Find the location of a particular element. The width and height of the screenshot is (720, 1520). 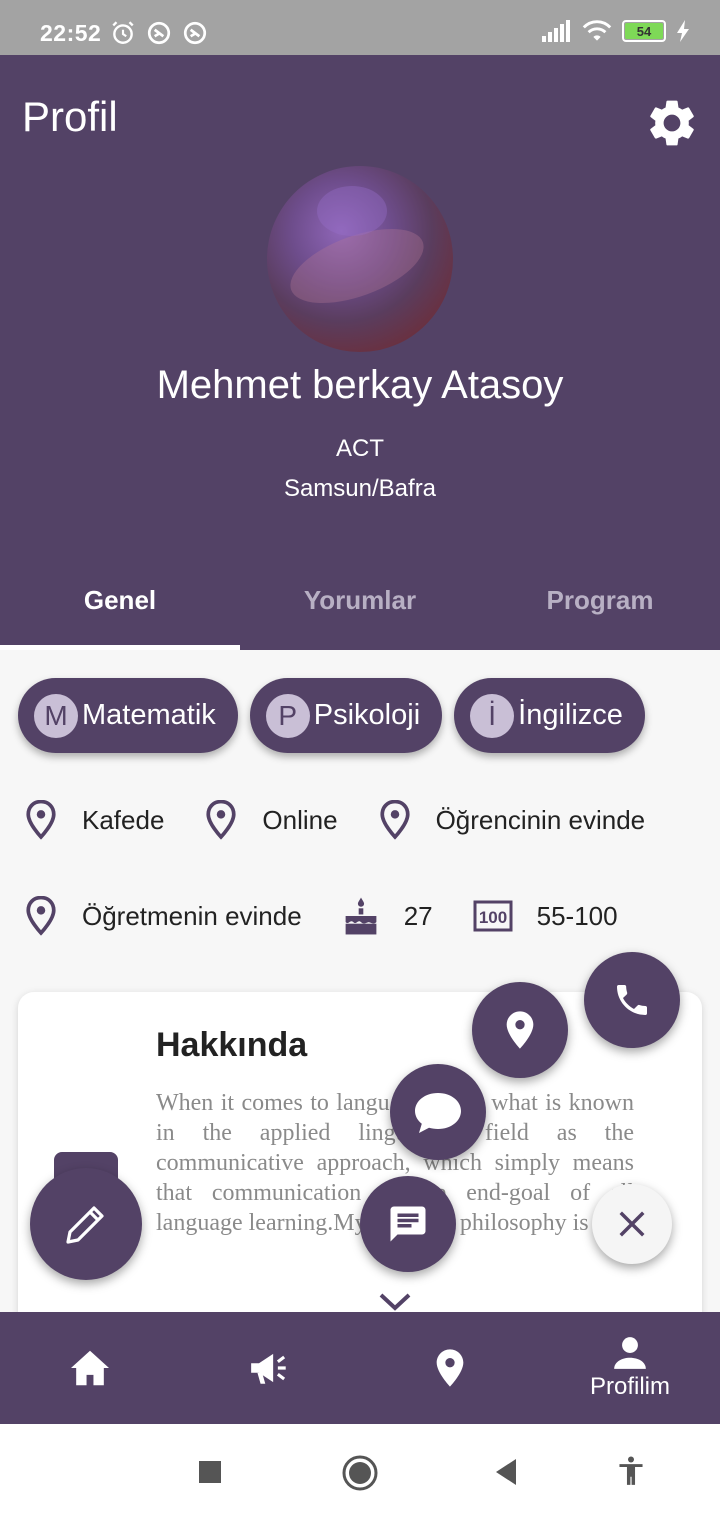

close-fab is located at coordinates (632, 1224).